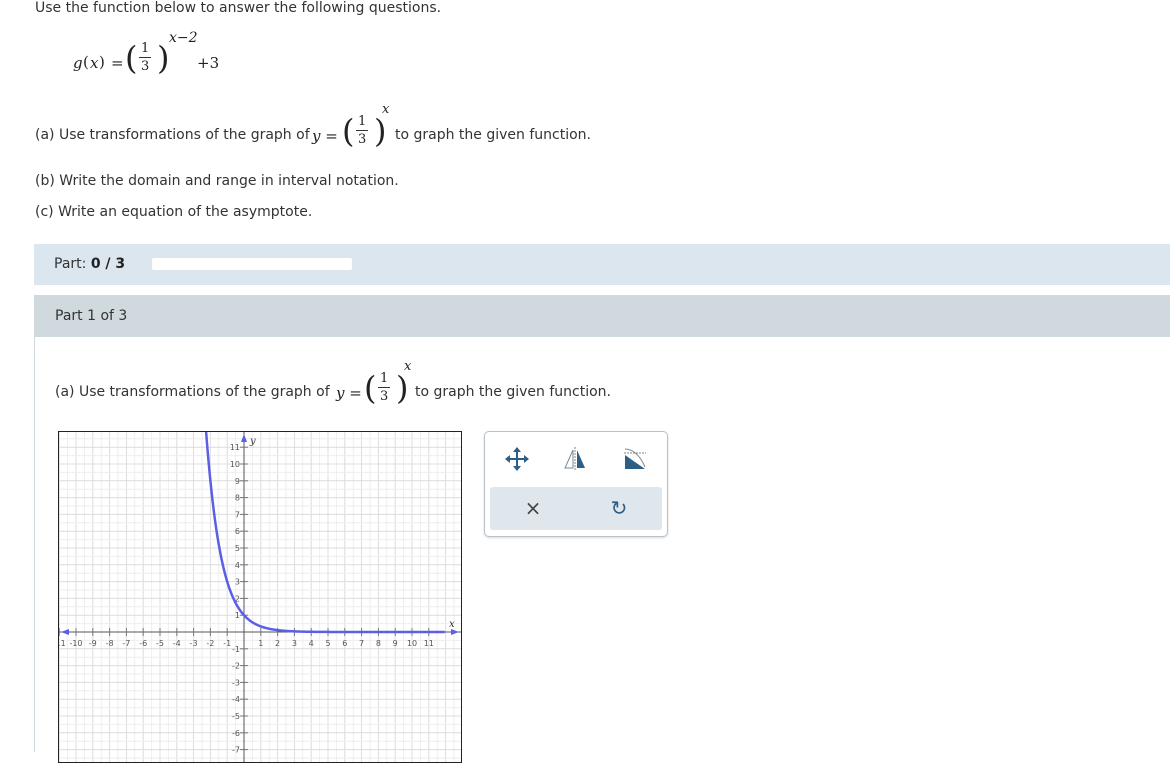 Image resolution: width=1170 pixels, height=763 pixels. I want to click on x-tick-label: 10, so click(412, 643).